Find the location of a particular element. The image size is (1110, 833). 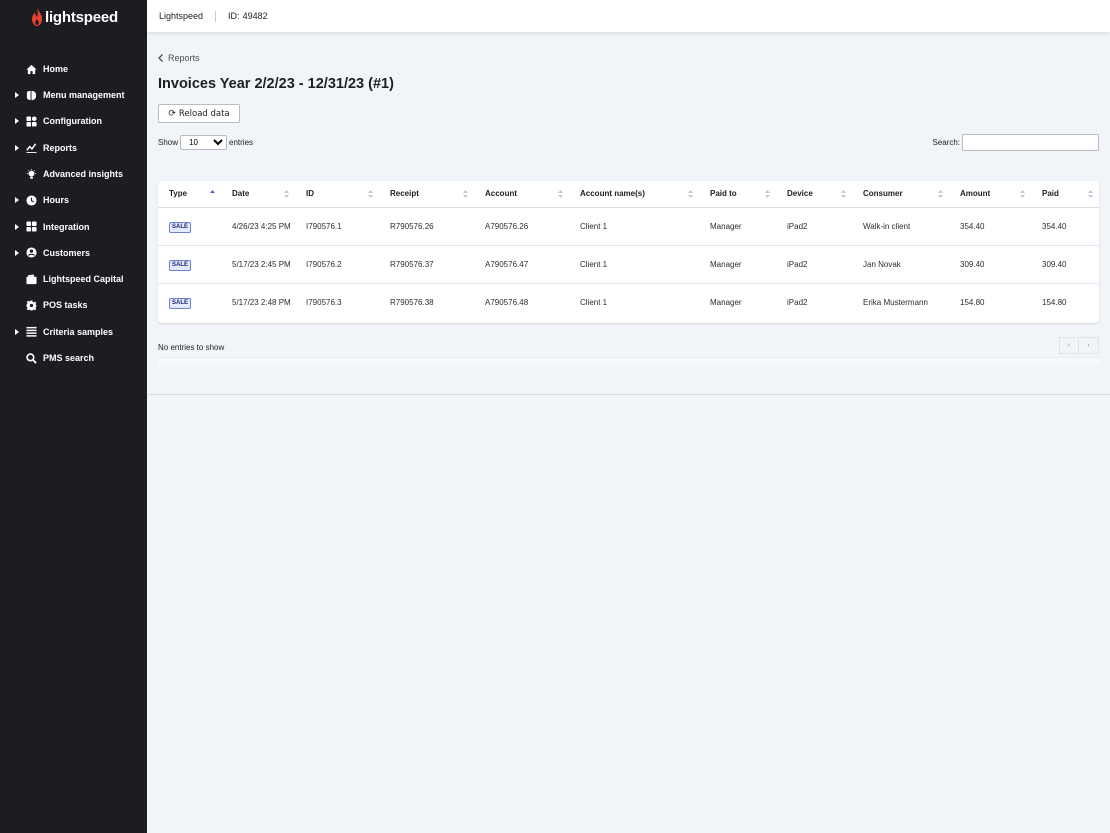

clock-icon is located at coordinates (31, 200).